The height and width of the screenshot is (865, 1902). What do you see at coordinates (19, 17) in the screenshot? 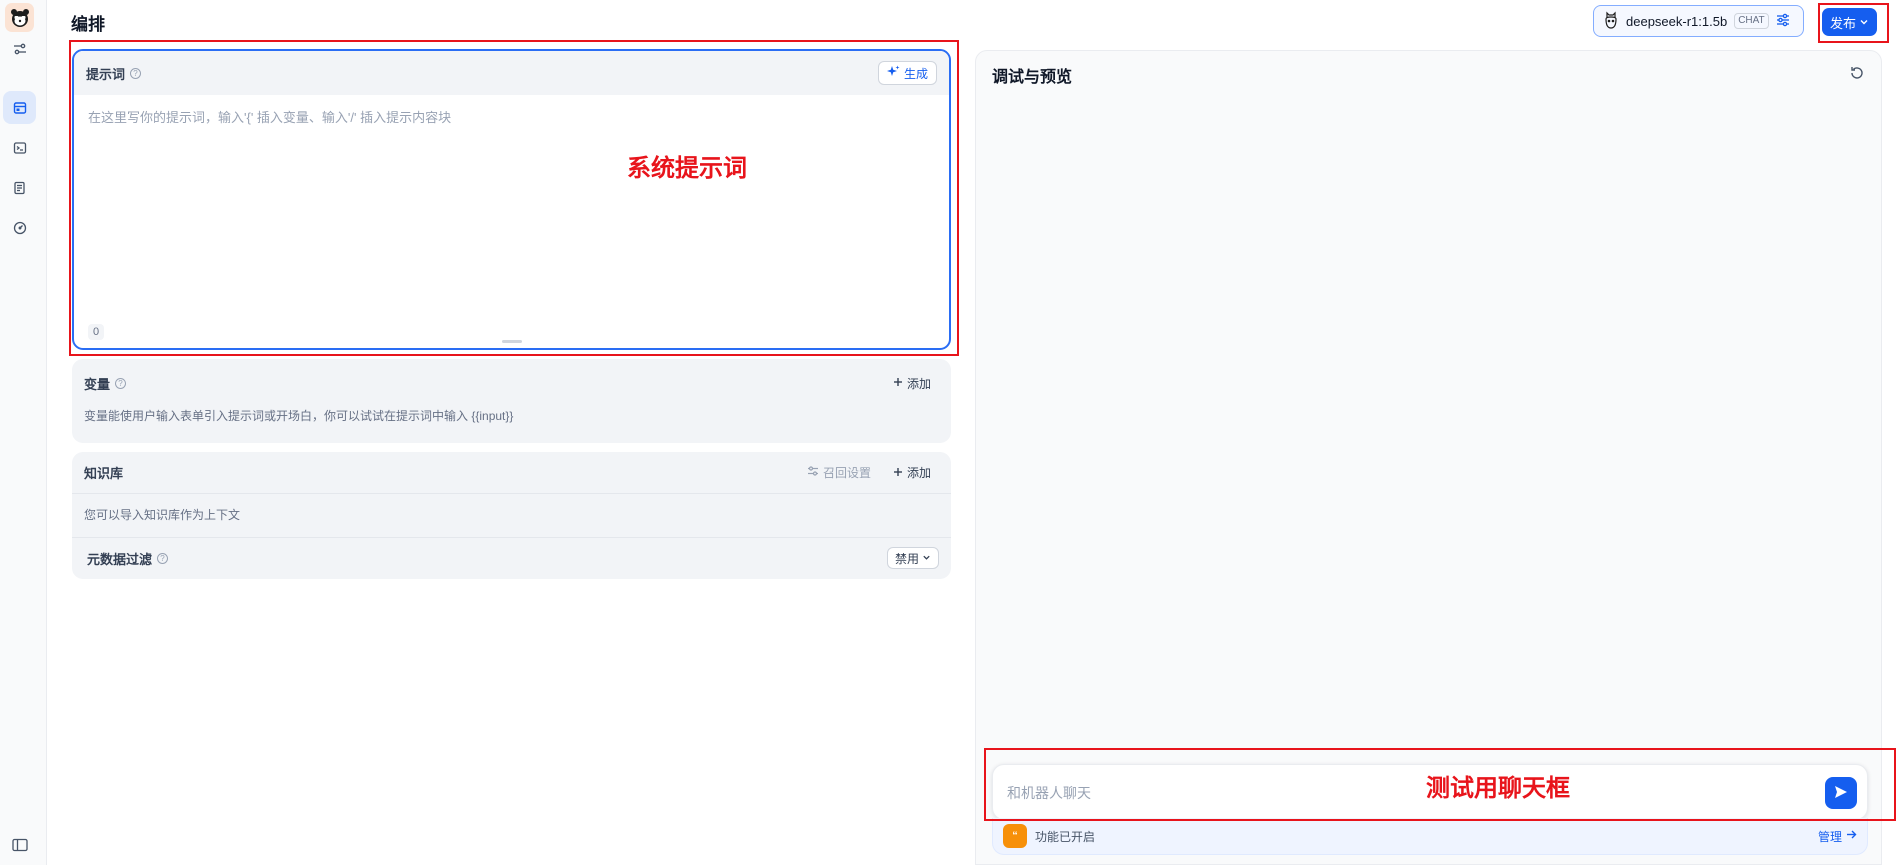
I see `app-logo-icon` at bounding box center [19, 17].